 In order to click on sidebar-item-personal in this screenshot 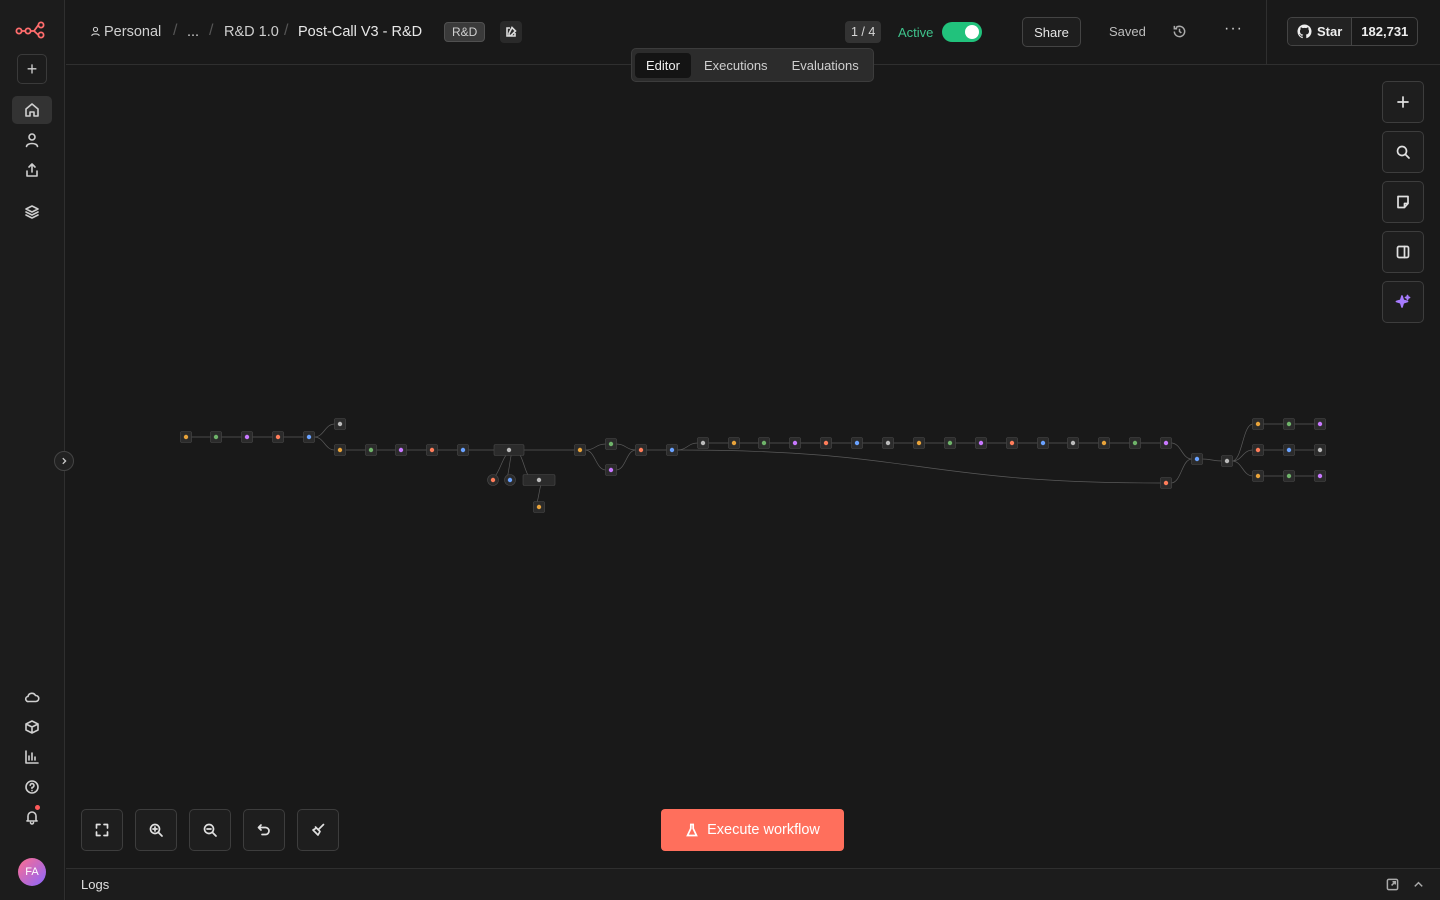, I will do `click(32, 140)`.